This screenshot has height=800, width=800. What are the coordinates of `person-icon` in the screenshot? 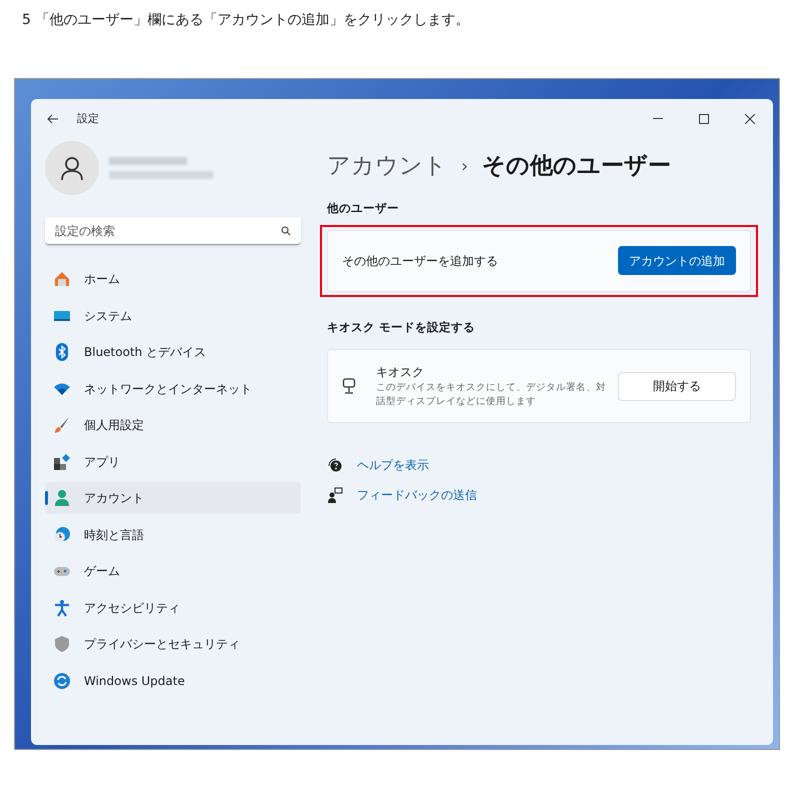 It's located at (62, 498).